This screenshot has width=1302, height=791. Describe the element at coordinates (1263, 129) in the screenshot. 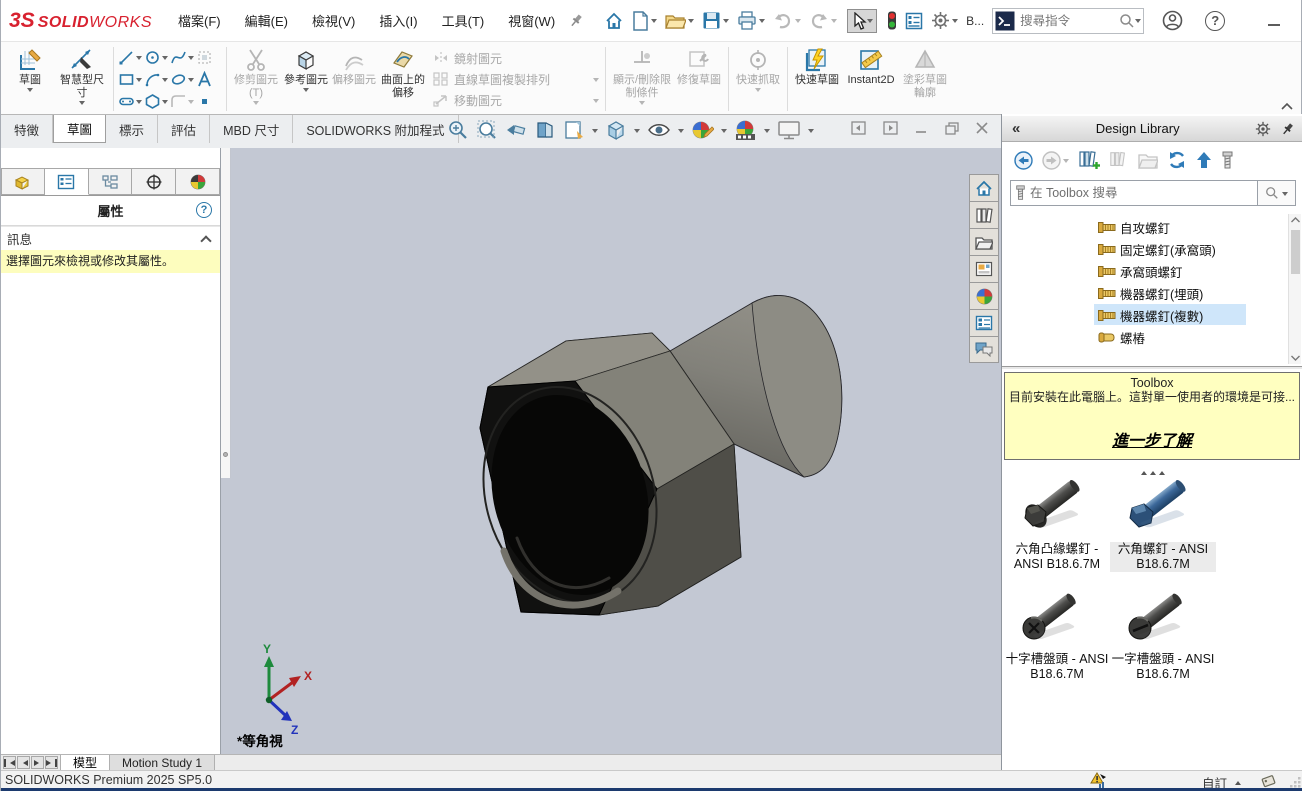

I see `pane-gear-icon` at that location.